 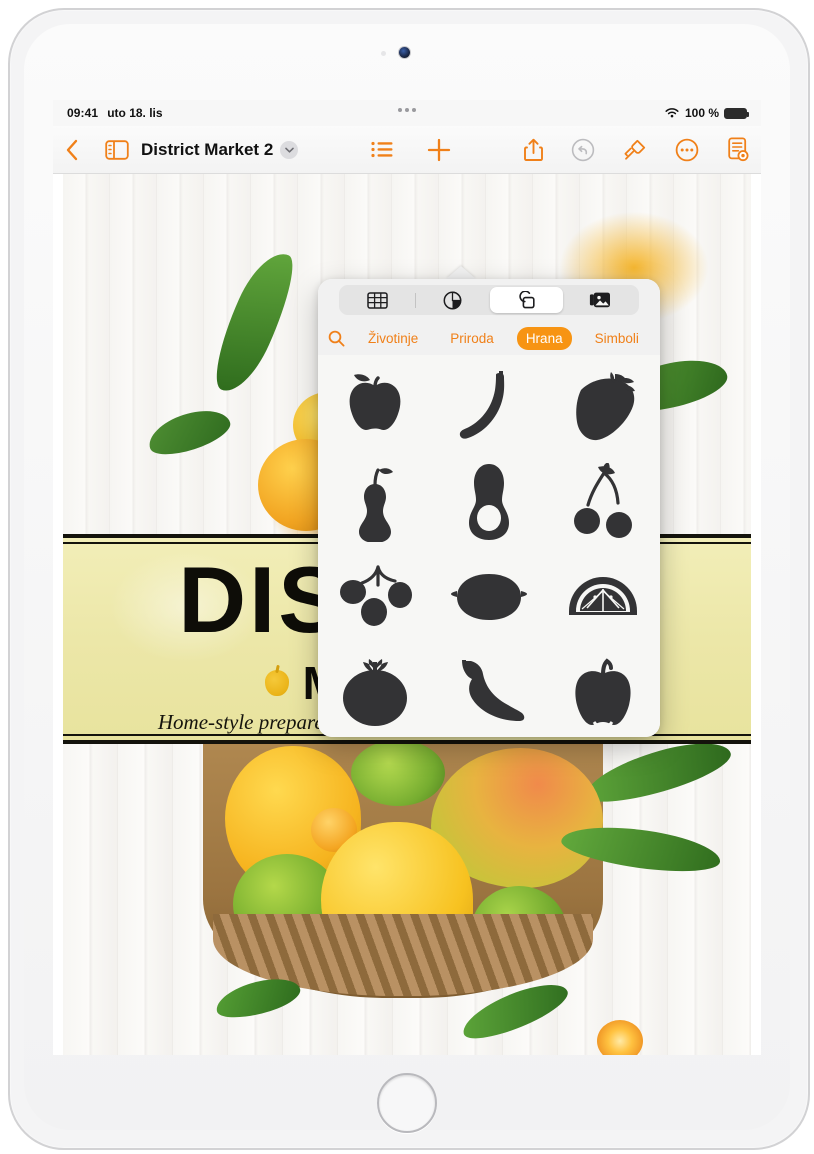 I want to click on multitasking-grabber-icon, so click(x=407, y=110).